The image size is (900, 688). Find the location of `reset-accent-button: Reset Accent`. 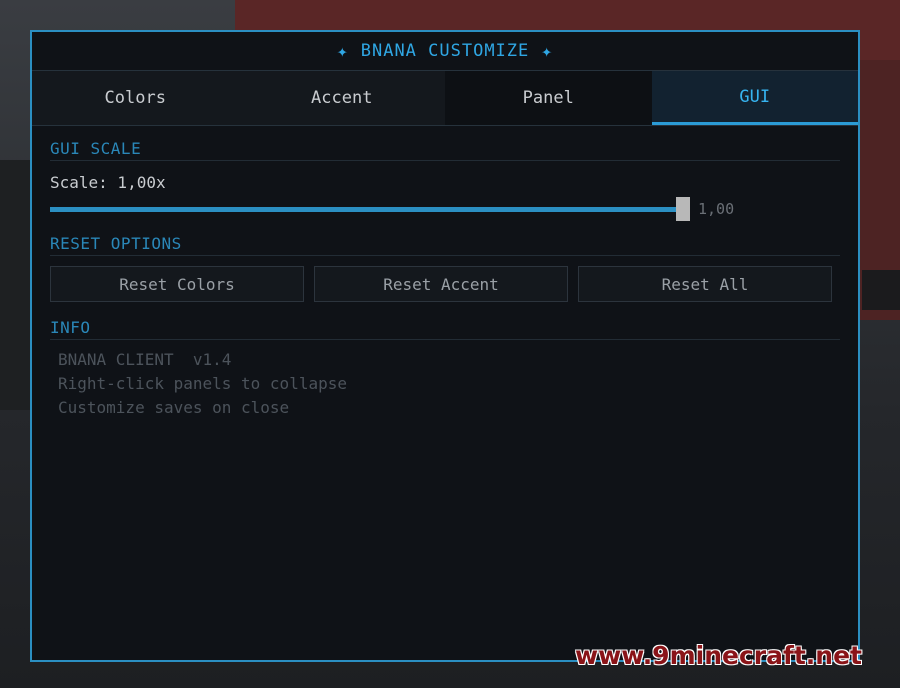

reset-accent-button: Reset Accent is located at coordinates (441, 284).